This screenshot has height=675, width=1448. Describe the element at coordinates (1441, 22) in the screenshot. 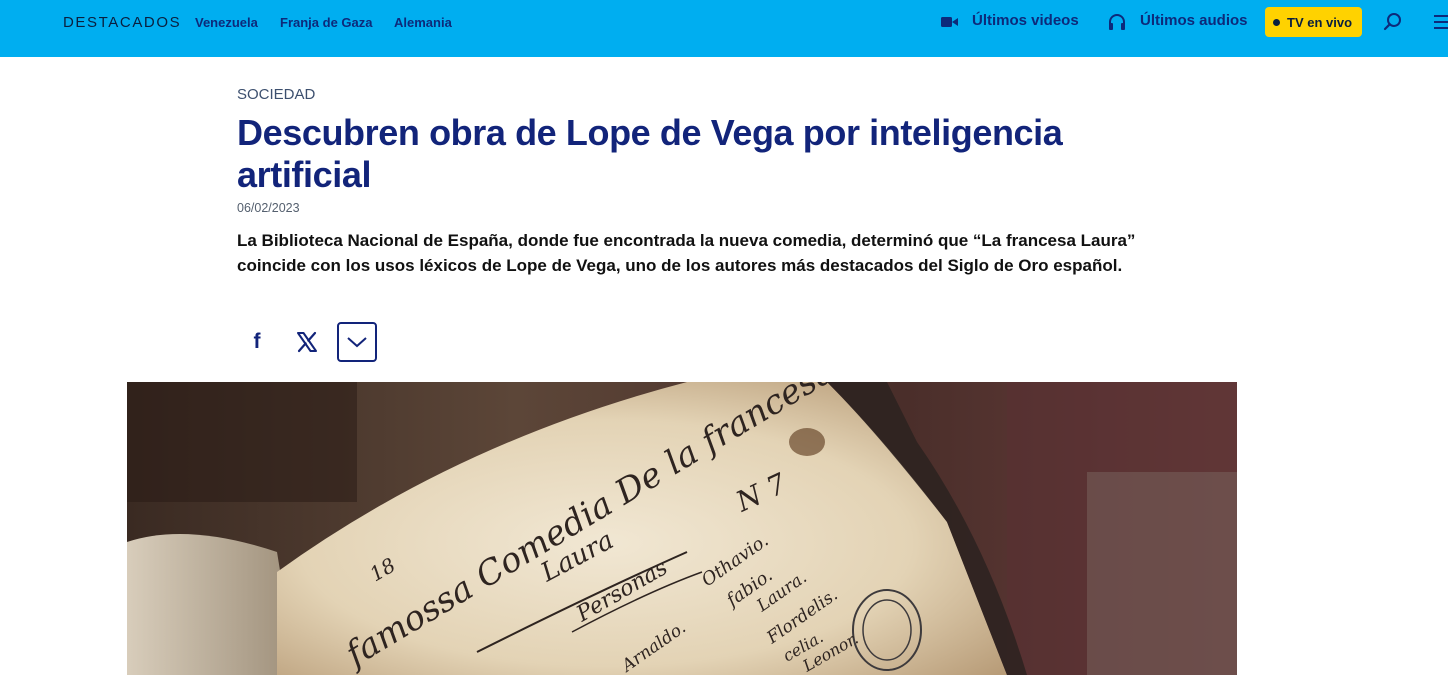

I see `hamburger-menu-icon` at that location.